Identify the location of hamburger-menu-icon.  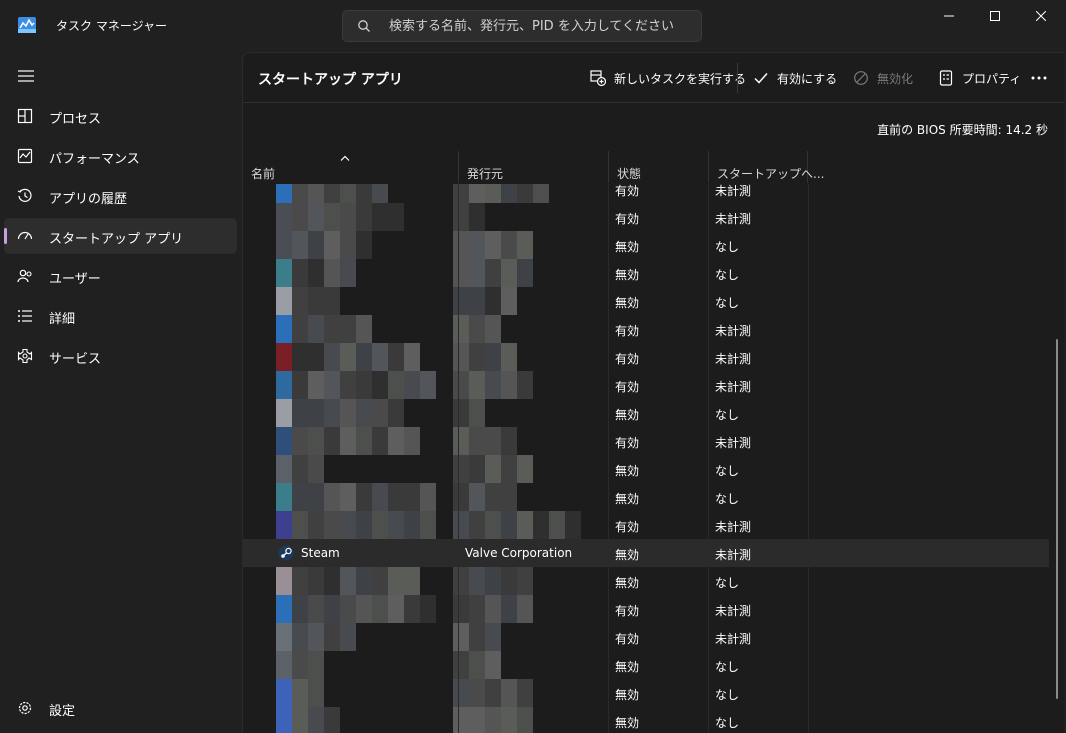
(26, 76).